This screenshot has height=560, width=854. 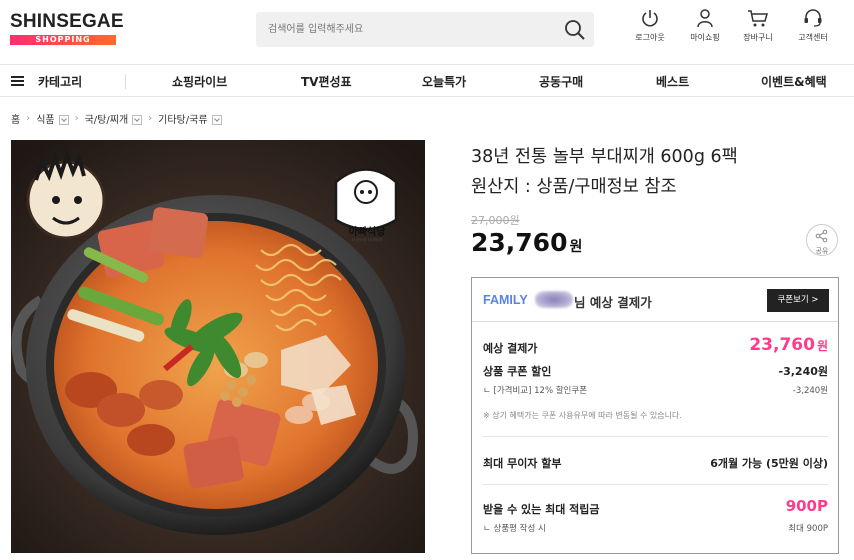 What do you see at coordinates (758, 37) in the screenshot?
I see `cart-label: 장바구니` at bounding box center [758, 37].